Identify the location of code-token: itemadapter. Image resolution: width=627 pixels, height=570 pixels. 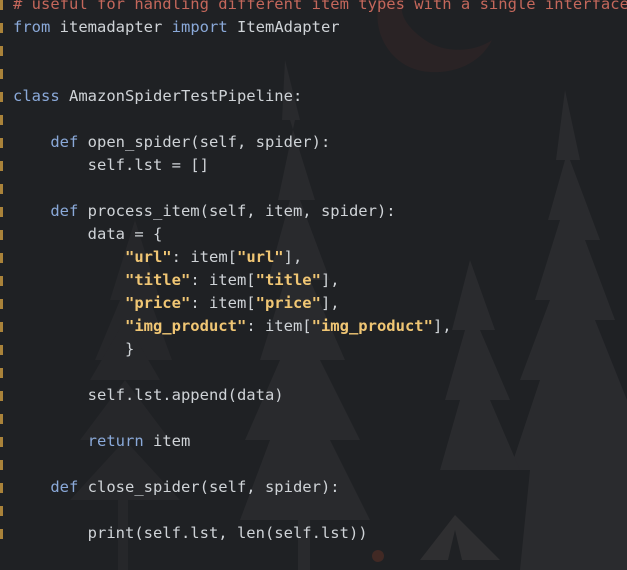
(111, 27).